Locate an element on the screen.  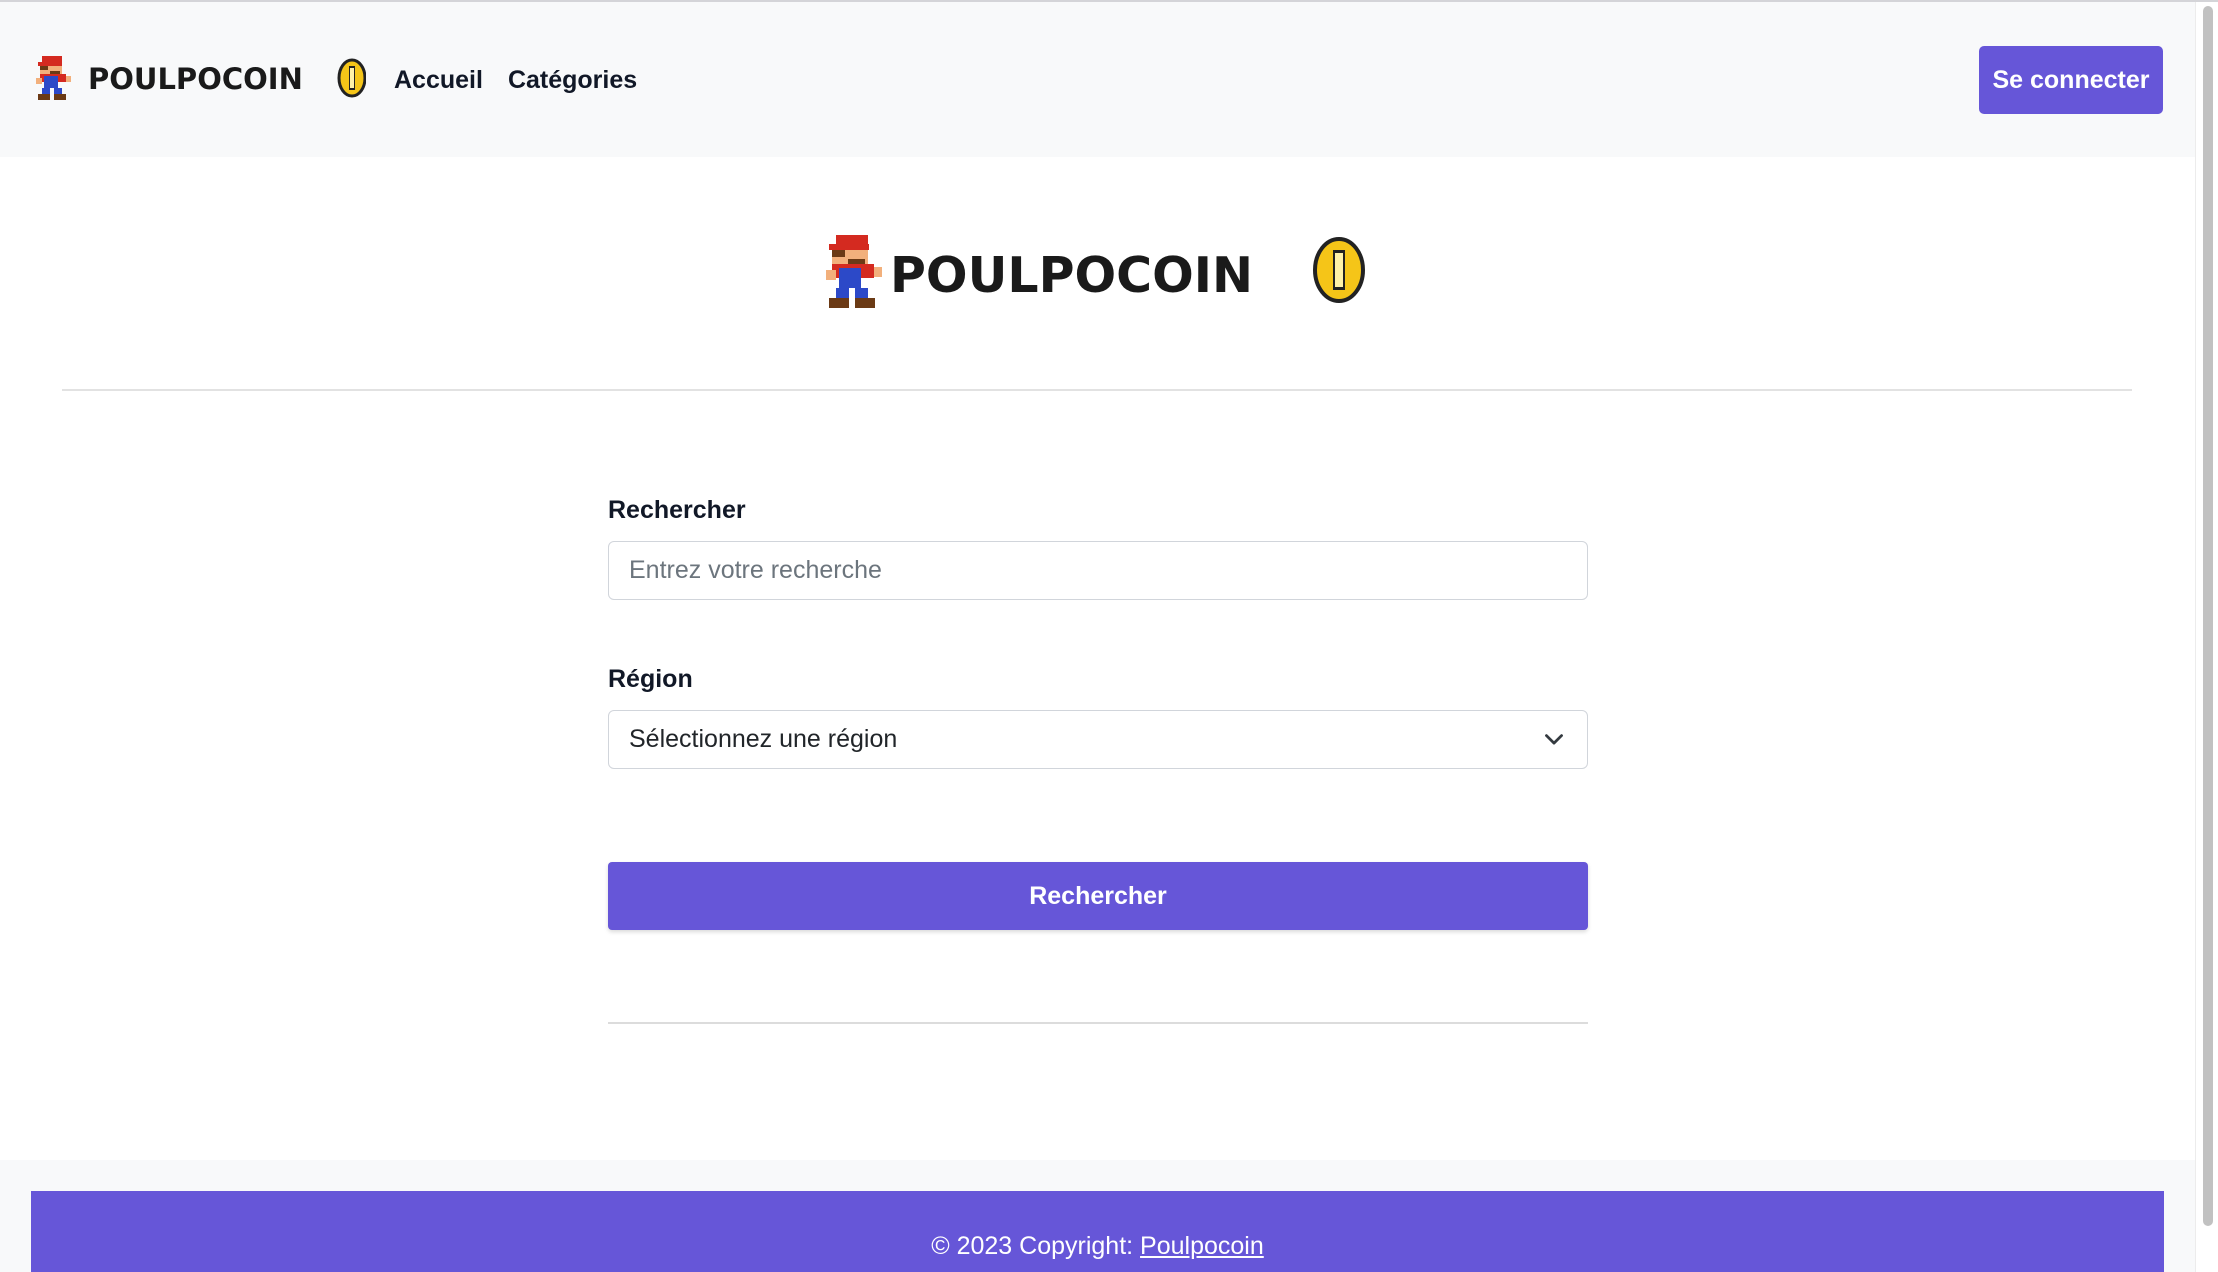
footer-copyright: © 2023 Copyright: Poulpocoin is located at coordinates (1097, 1246).